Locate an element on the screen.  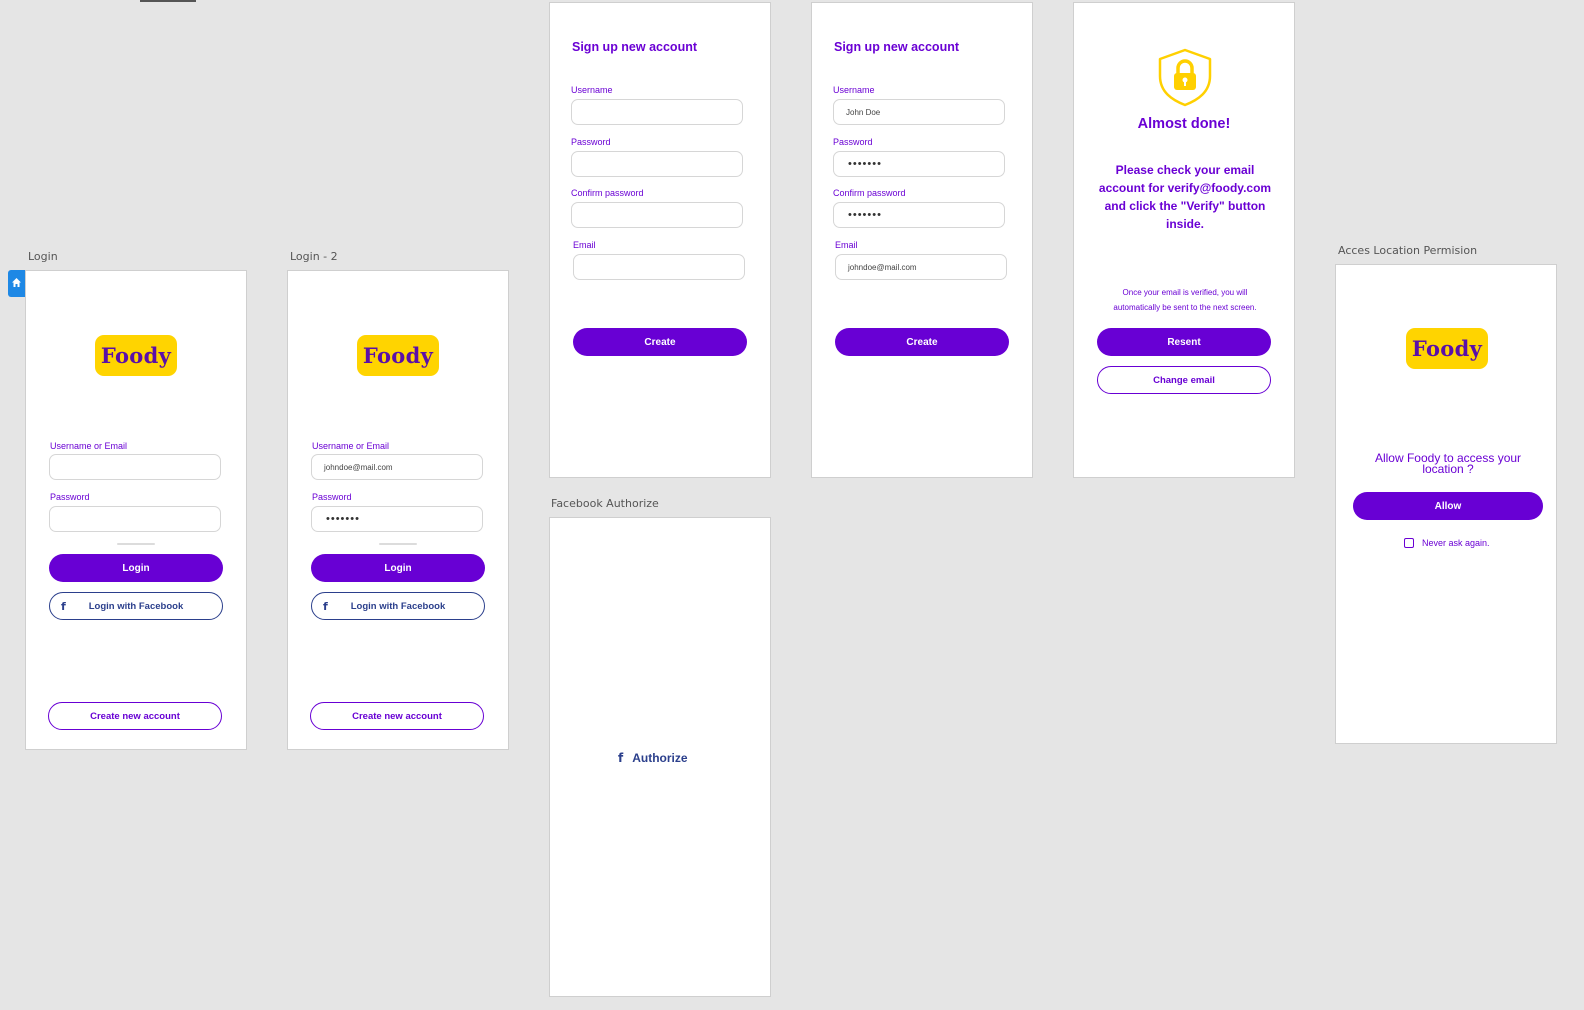
home-icon is located at coordinates (16, 282).